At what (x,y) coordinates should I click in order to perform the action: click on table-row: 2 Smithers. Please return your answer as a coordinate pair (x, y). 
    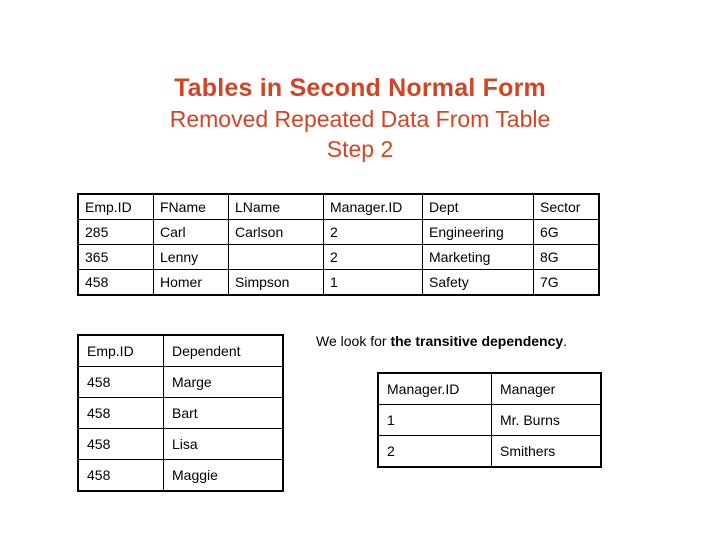
    Looking at the image, I should click on (489, 451).